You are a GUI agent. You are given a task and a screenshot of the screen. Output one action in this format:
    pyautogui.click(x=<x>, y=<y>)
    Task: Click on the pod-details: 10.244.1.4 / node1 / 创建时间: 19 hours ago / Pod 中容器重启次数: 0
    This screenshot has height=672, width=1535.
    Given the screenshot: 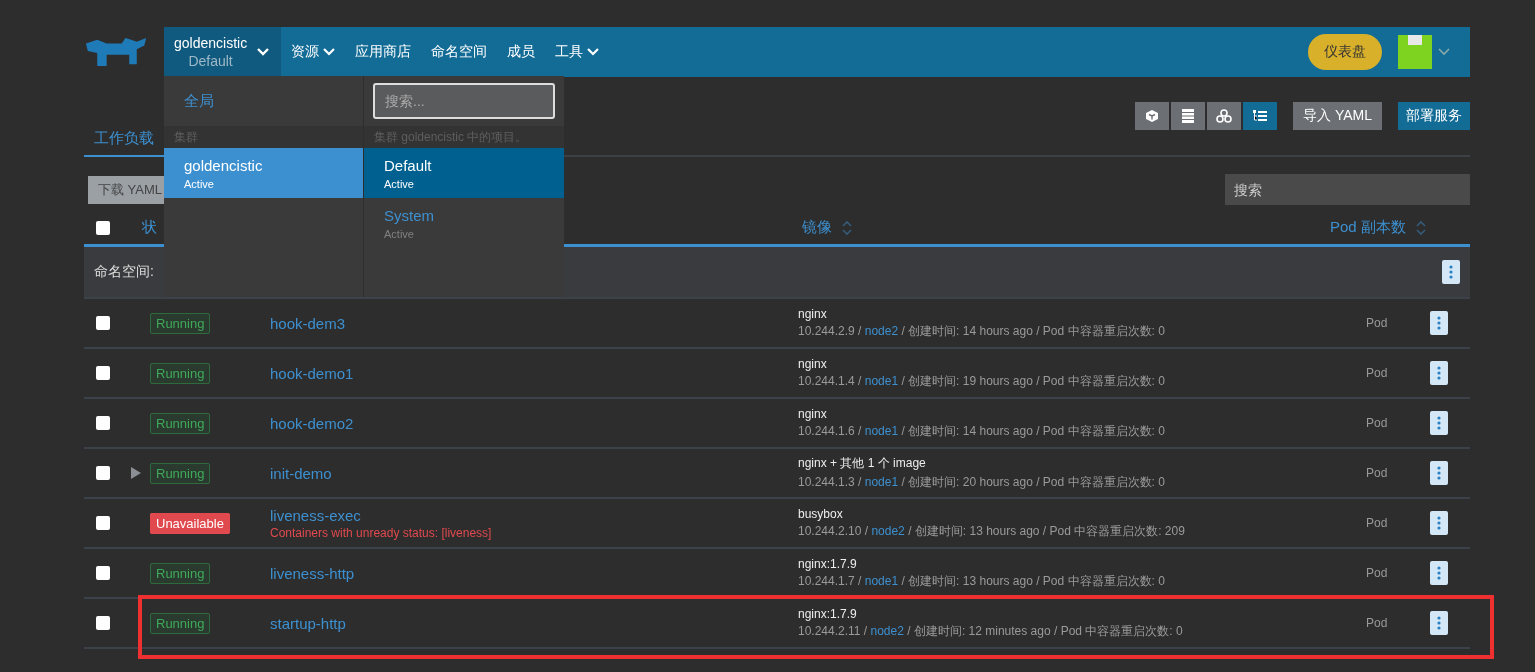 What is the action you would take?
    pyautogui.click(x=982, y=381)
    